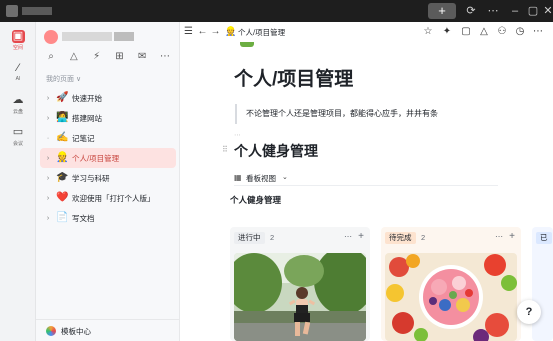 The height and width of the screenshot is (341, 553). I want to click on sync-icon: ⟳, so click(471, 11).